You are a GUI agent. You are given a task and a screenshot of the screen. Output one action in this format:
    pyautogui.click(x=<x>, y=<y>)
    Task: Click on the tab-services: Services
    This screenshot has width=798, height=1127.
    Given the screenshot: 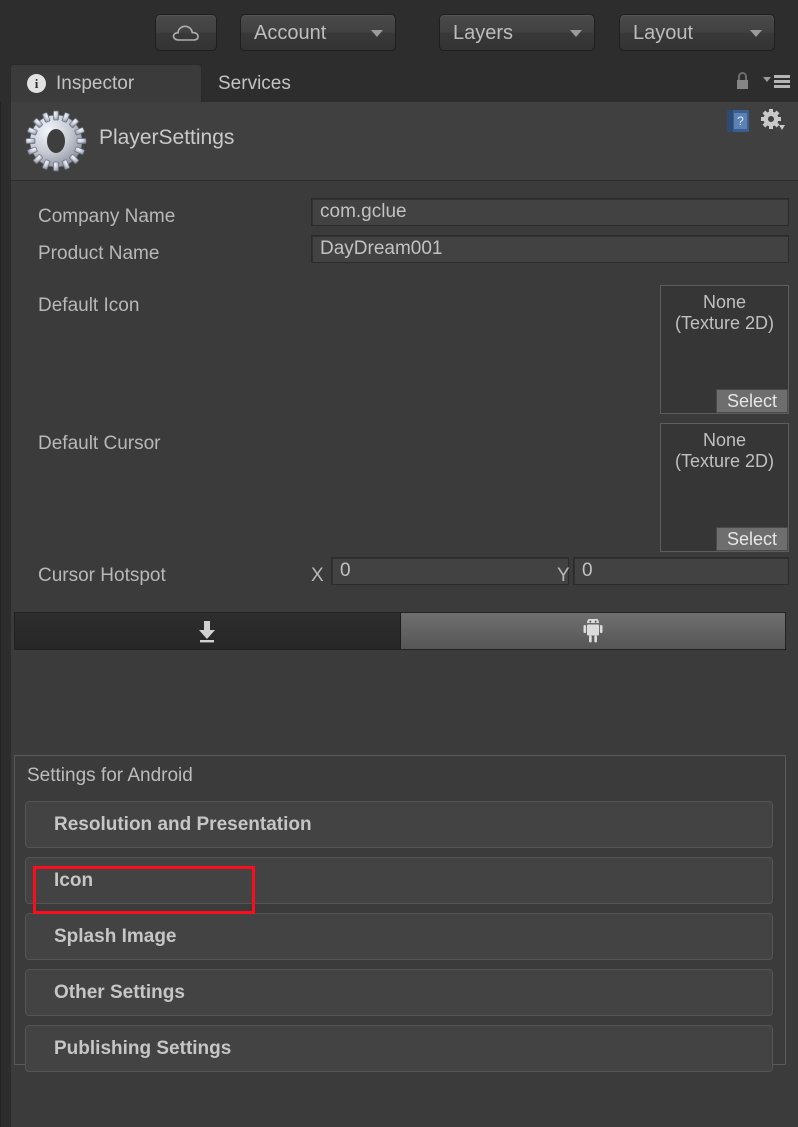 What is the action you would take?
    pyautogui.click(x=267, y=83)
    